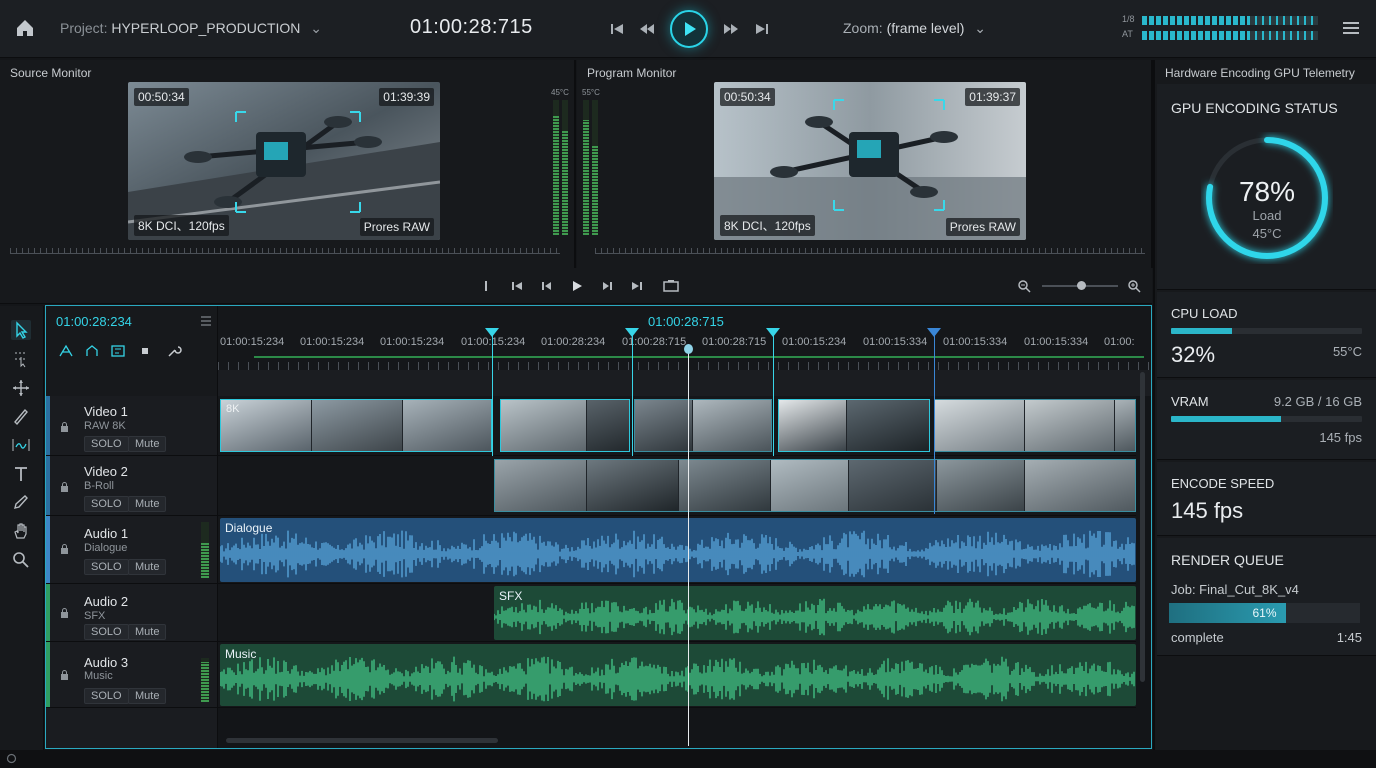 The width and height of the screenshot is (1376, 768). What do you see at coordinates (21, 502) in the screenshot?
I see `pen-tool-icon` at bounding box center [21, 502].